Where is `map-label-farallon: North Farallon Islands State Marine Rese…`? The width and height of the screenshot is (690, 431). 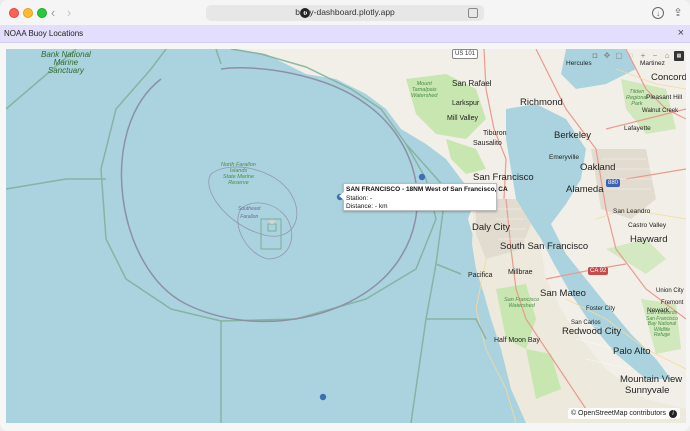
map-label-farallon: North Farallon Islands State Marine Rese… is located at coordinates (238, 174).